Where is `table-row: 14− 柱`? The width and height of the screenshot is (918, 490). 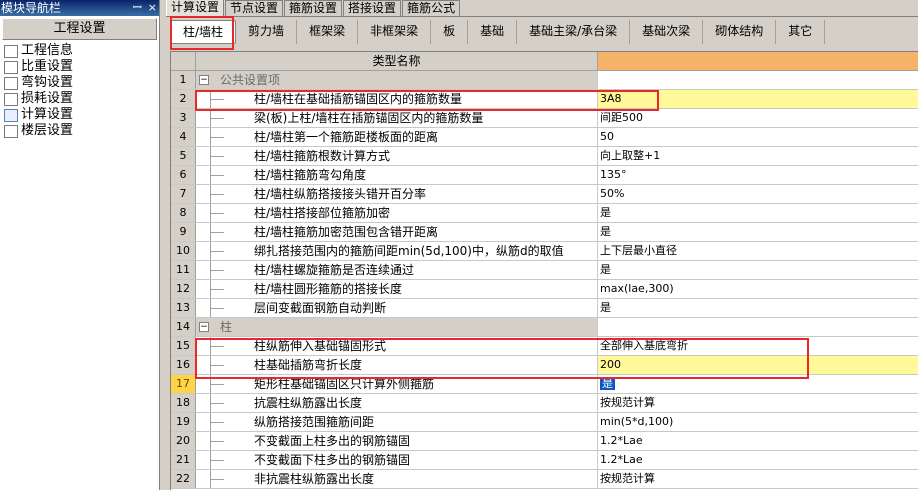 table-row: 14− 柱 is located at coordinates (544, 327).